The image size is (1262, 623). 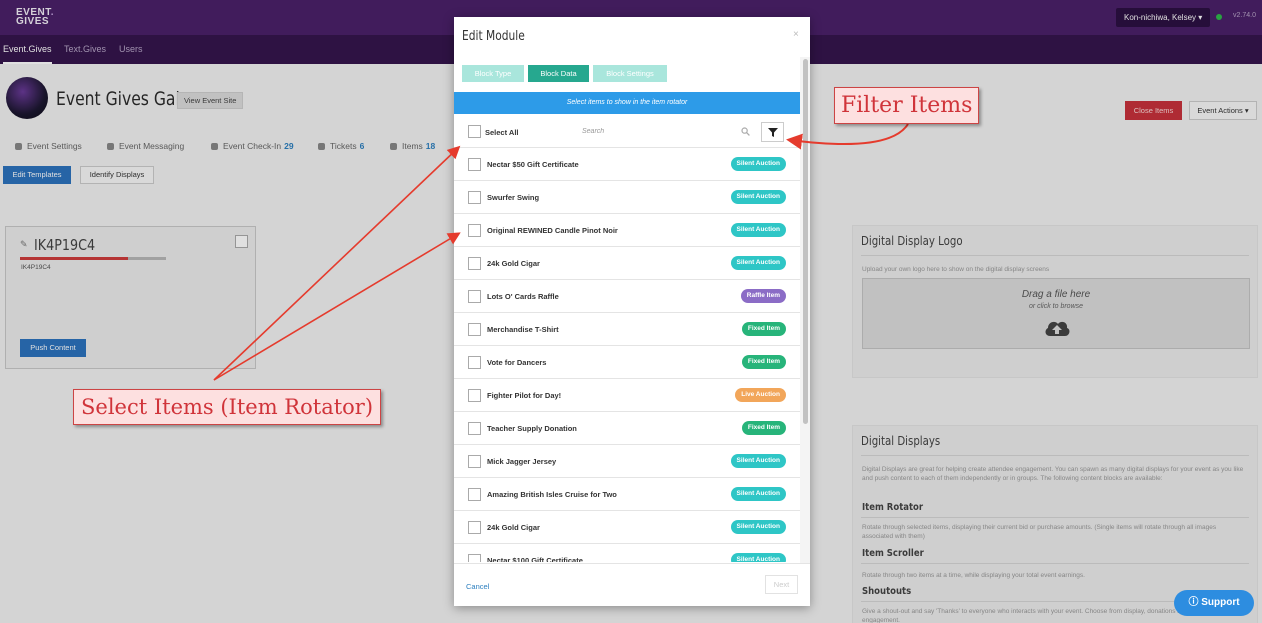 I want to click on help-icon: ⓘ, so click(x=1193, y=602).